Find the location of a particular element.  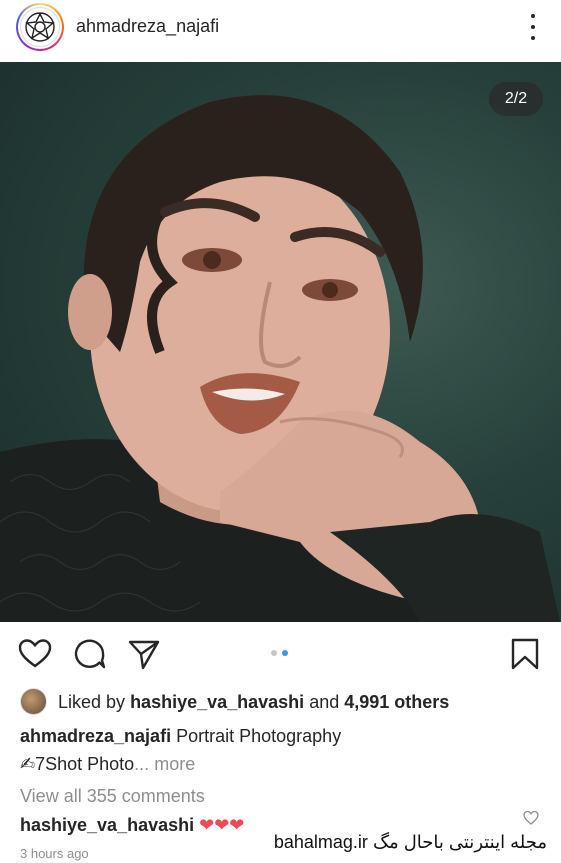

likes-count: 4,991 others is located at coordinates (396, 702).